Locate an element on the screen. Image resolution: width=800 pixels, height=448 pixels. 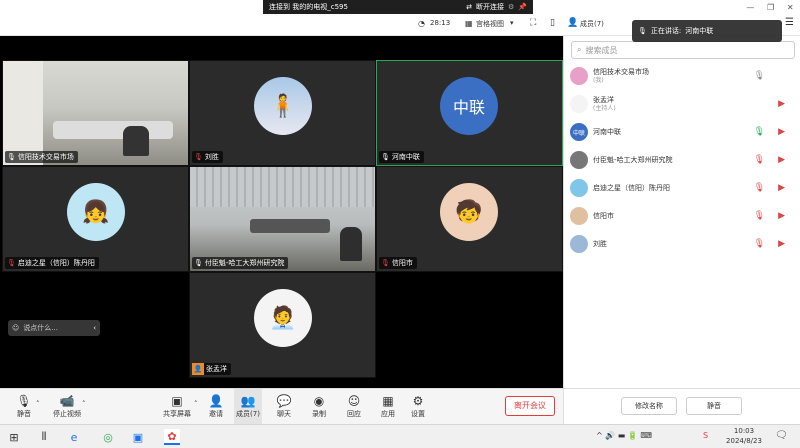
ime-icon: S is located at coordinates (705, 435).